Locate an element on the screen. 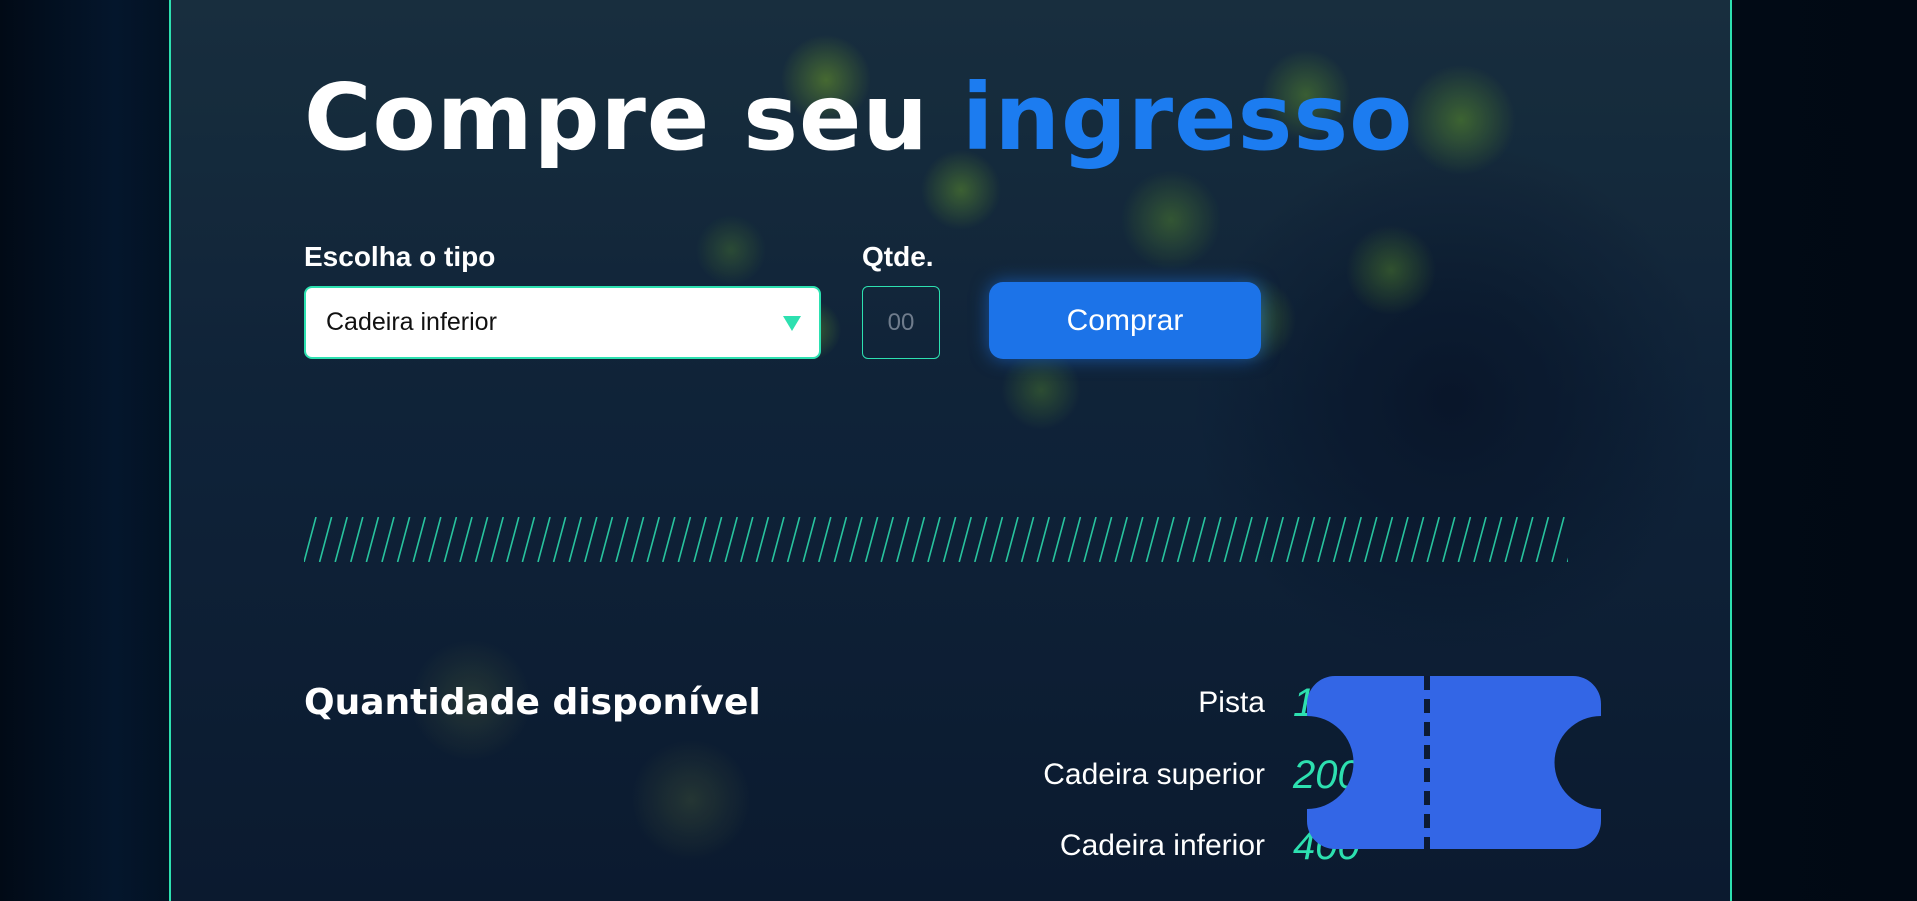 The width and height of the screenshot is (1917, 901). decorative-stripes is located at coordinates (936, 539).